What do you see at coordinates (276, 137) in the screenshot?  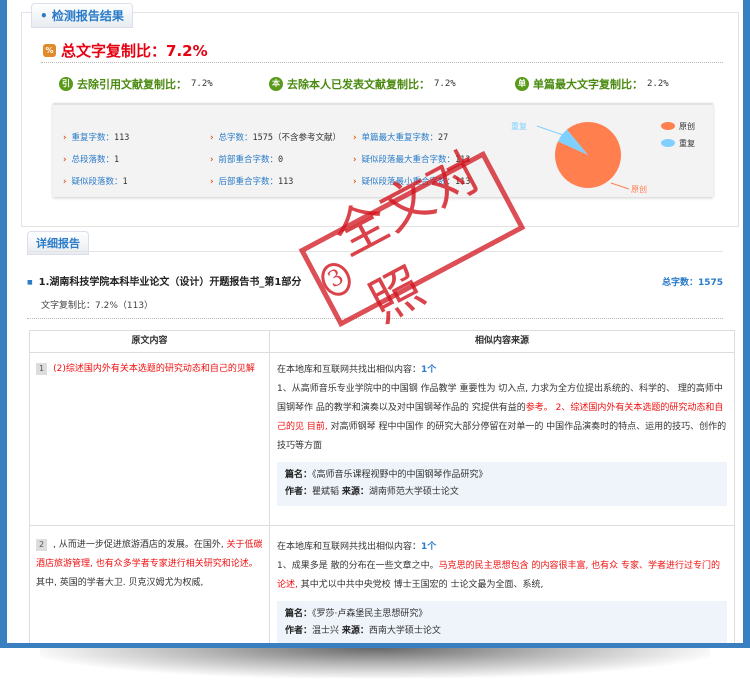 I see `stat-total: 总字数：1575（不含参考文献）` at bounding box center [276, 137].